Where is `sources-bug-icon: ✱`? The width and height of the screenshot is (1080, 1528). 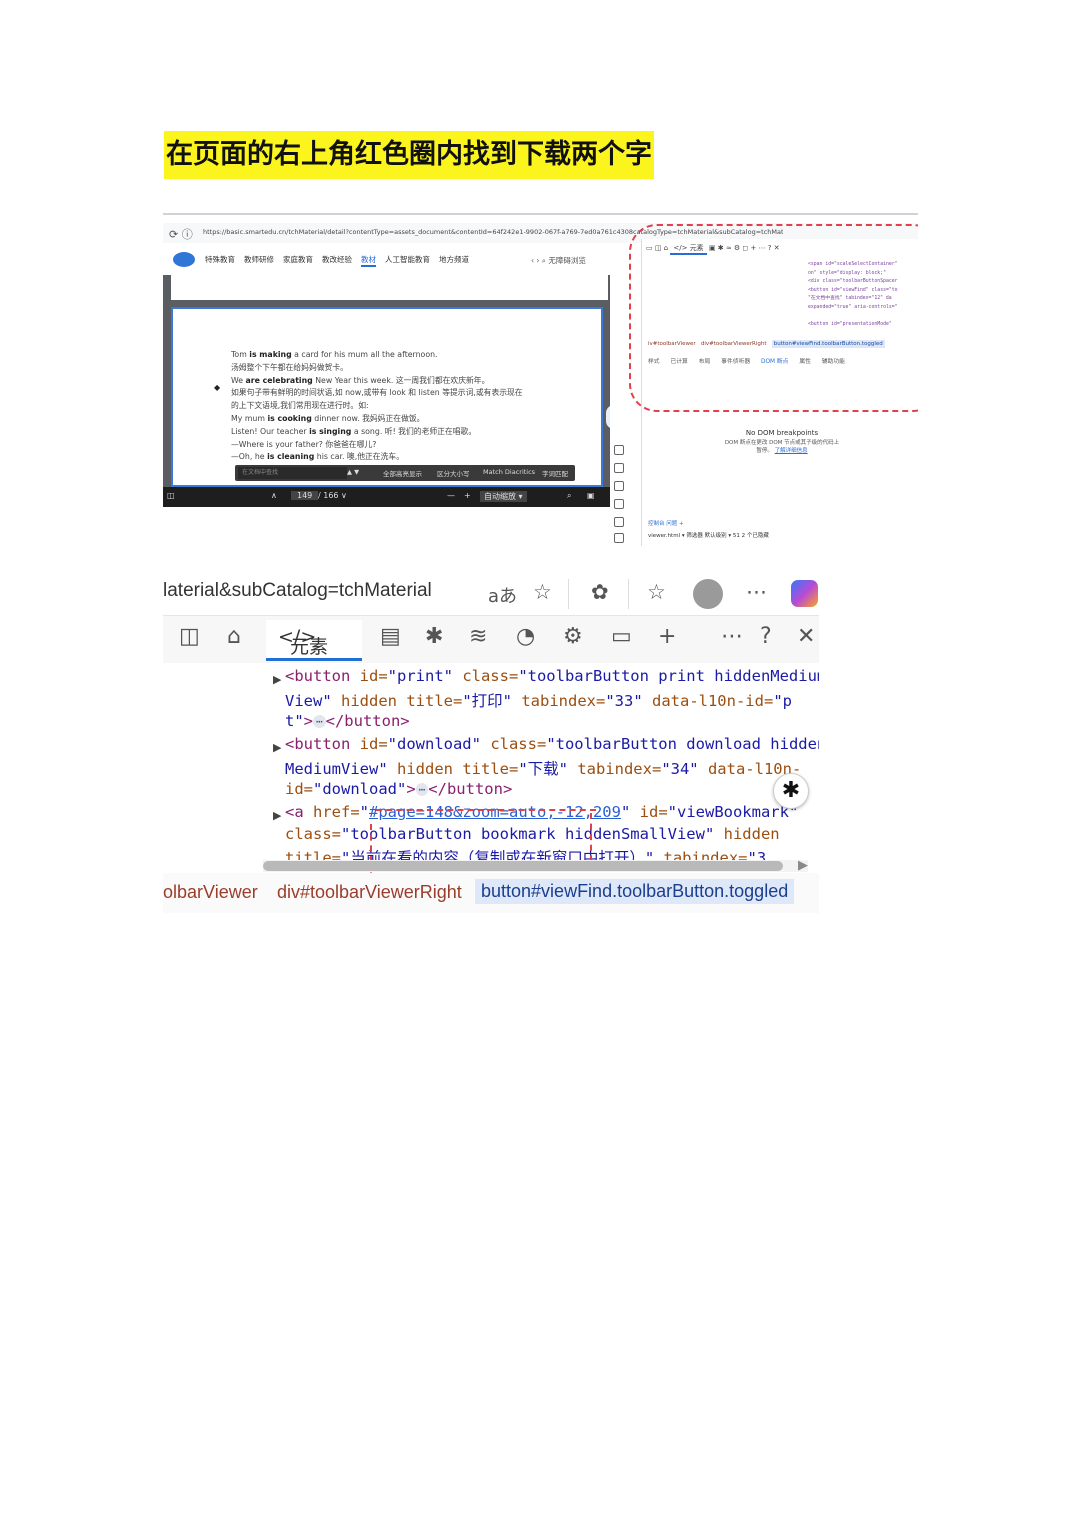 sources-bug-icon: ✱ is located at coordinates (434, 636).